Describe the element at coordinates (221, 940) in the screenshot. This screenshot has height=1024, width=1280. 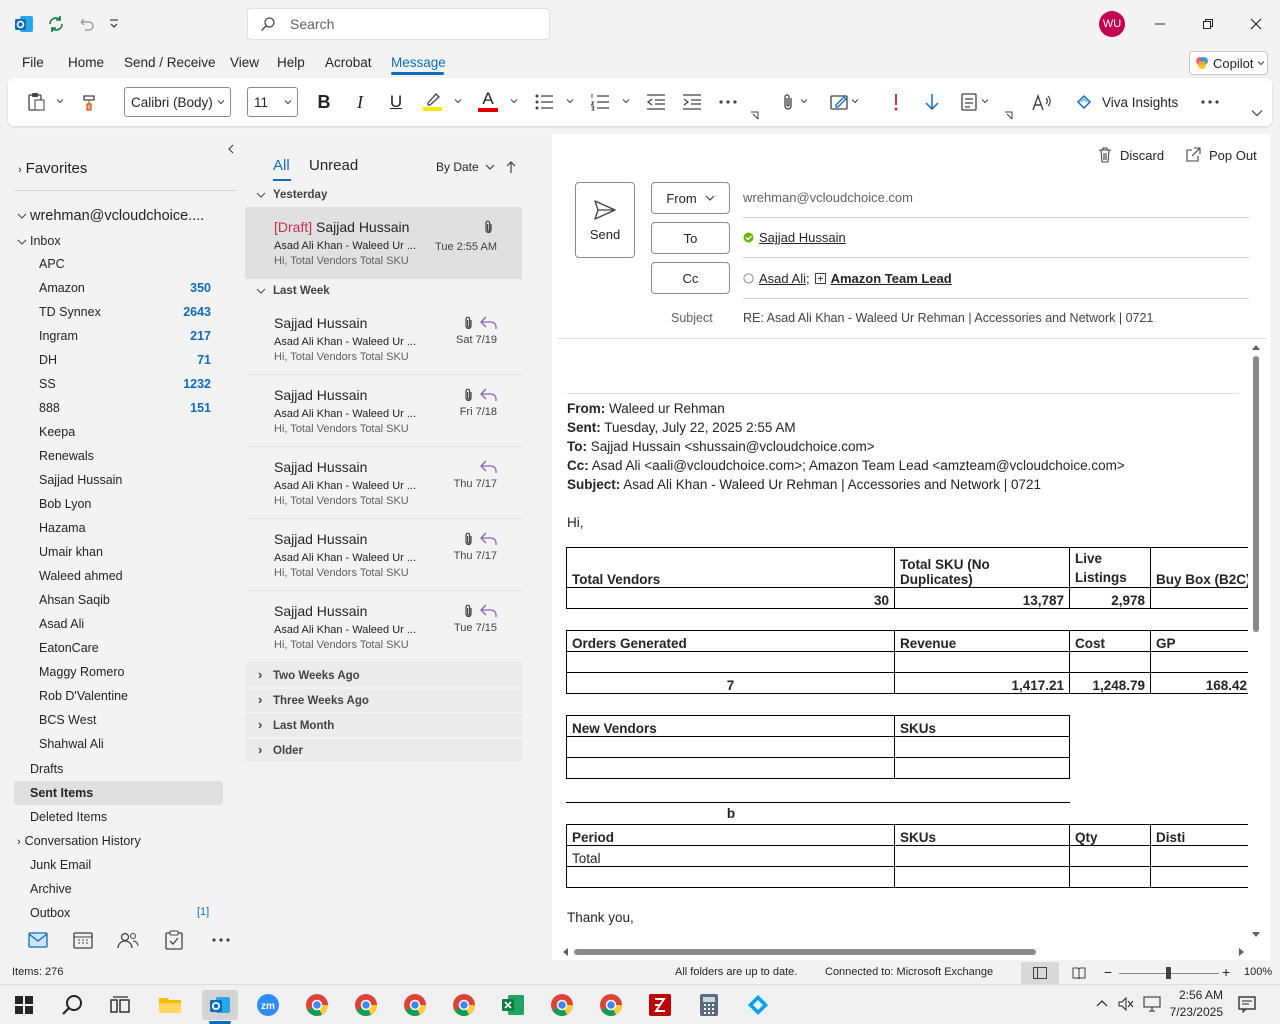
I see `more-apps-icon` at that location.